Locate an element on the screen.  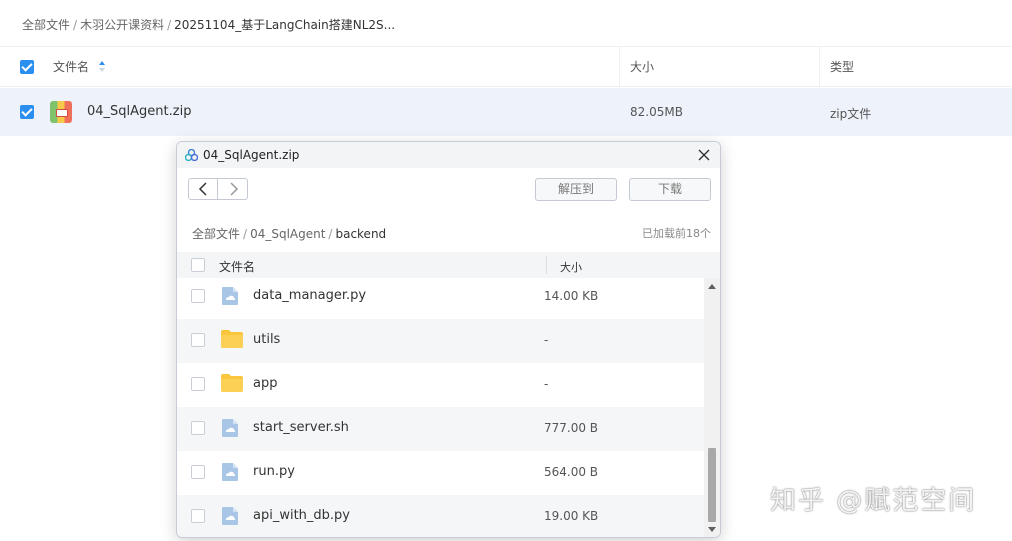
table-row: 04_SqlAgent.zip 82.05MB zip文件 is located at coordinates (506, 112).